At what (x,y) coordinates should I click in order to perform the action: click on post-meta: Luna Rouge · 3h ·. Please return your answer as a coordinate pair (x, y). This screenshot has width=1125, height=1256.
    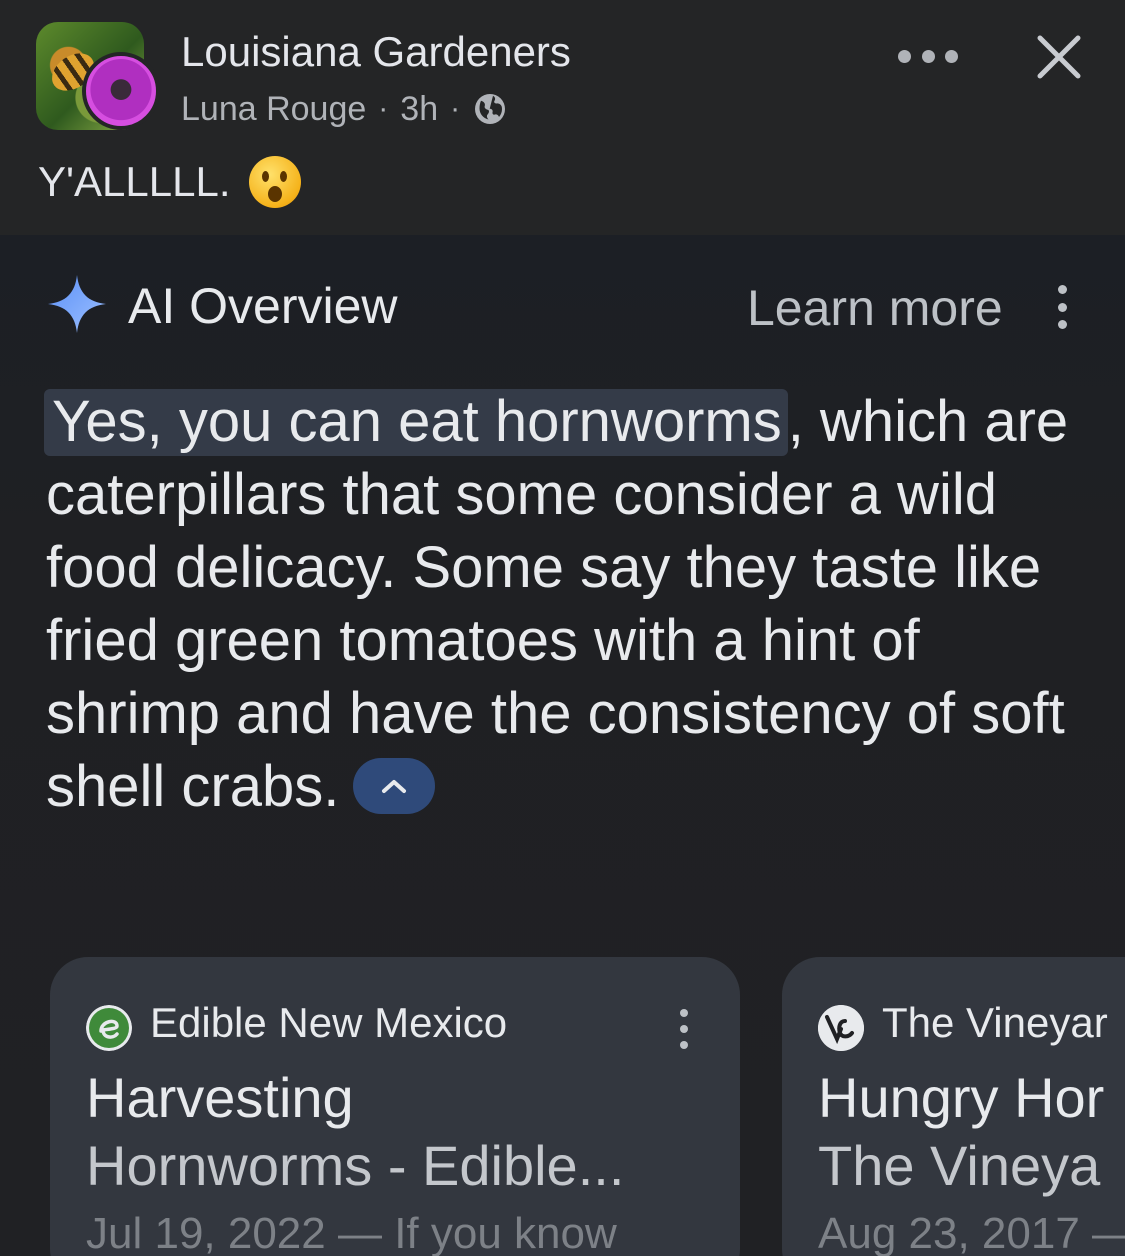
    Looking at the image, I should click on (344, 109).